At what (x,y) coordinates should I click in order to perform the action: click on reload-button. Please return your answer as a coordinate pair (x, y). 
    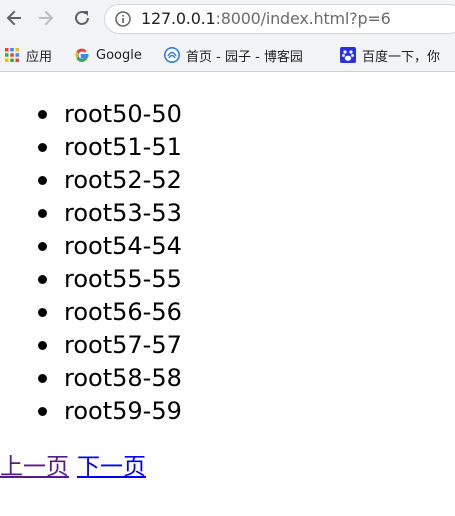
    Looking at the image, I should click on (82, 18).